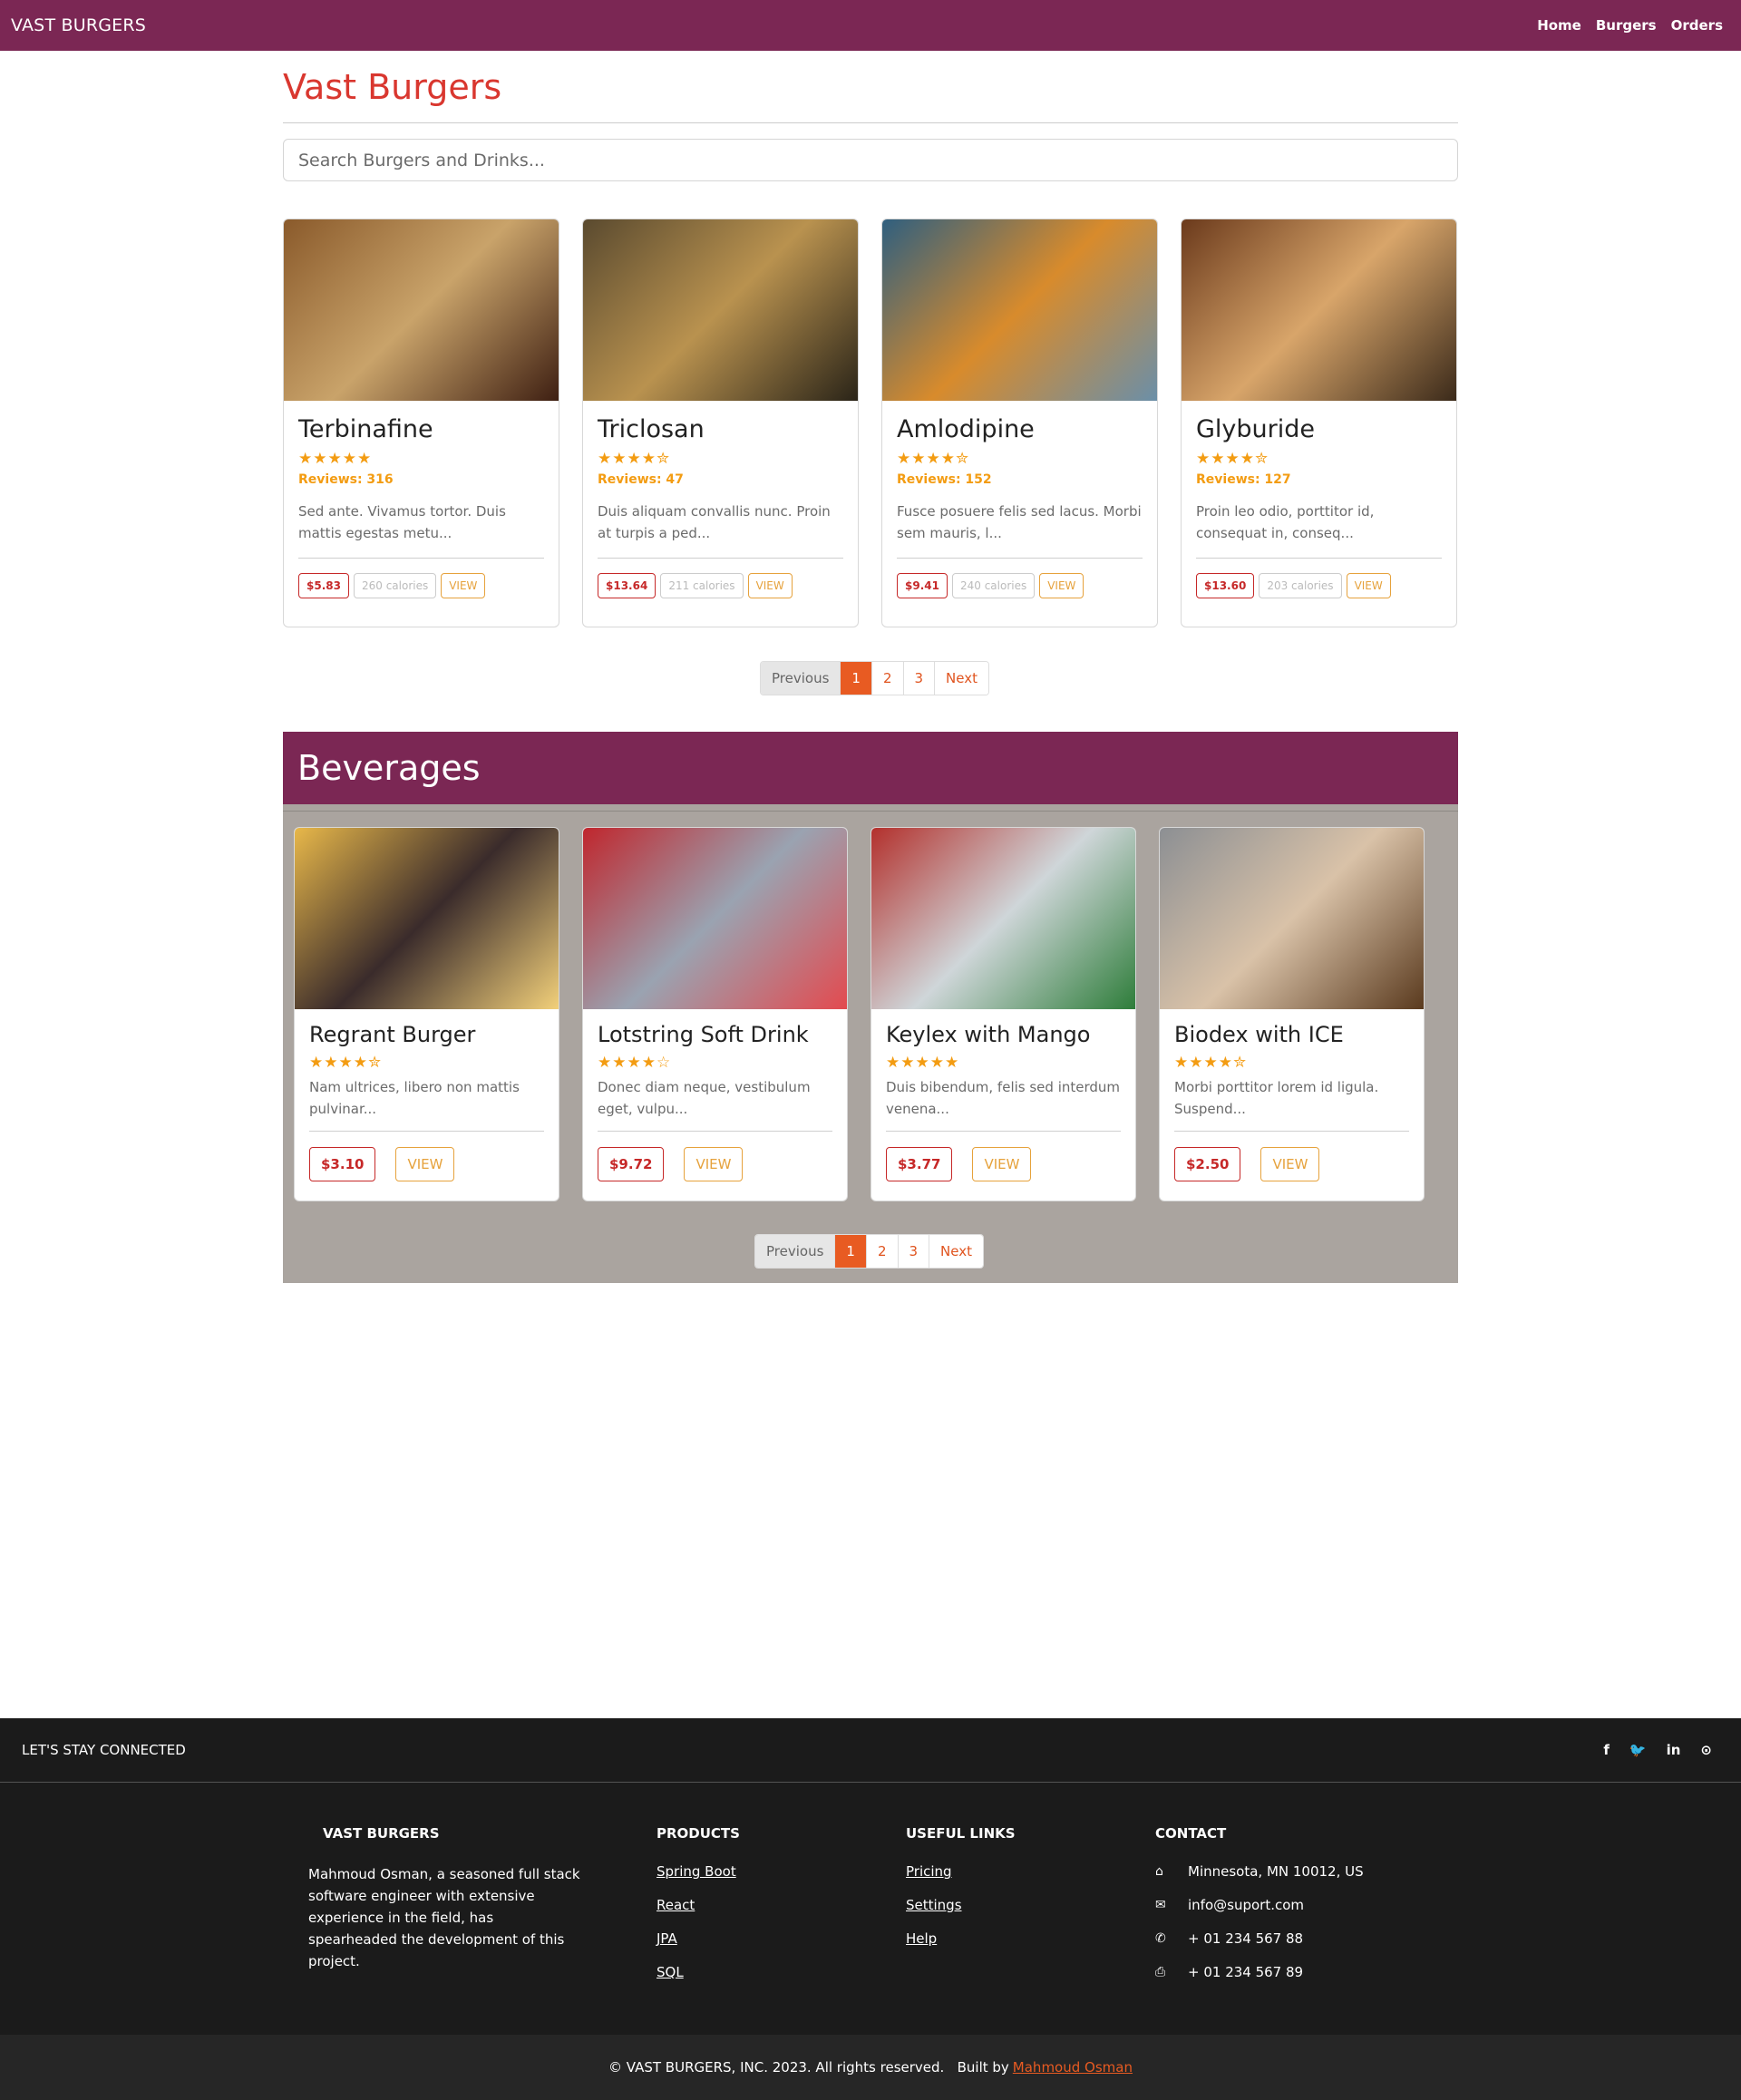 The width and height of the screenshot is (1741, 2100). Describe the element at coordinates (698, 1871) in the screenshot. I see `footer-link-spring-boot: Spring Boot` at that location.